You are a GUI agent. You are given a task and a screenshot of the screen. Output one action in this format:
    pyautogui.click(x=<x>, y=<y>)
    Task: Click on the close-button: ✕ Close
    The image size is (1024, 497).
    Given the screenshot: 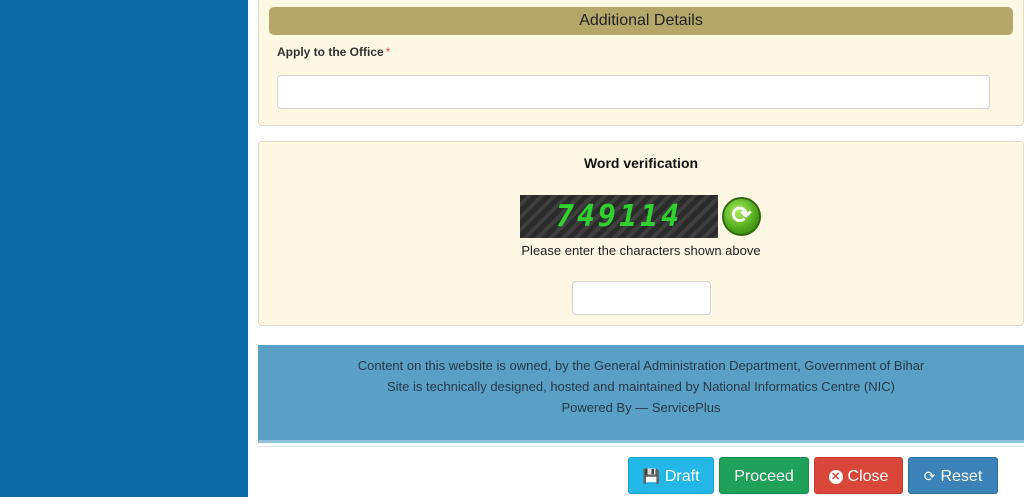 What is the action you would take?
    pyautogui.click(x=858, y=475)
    